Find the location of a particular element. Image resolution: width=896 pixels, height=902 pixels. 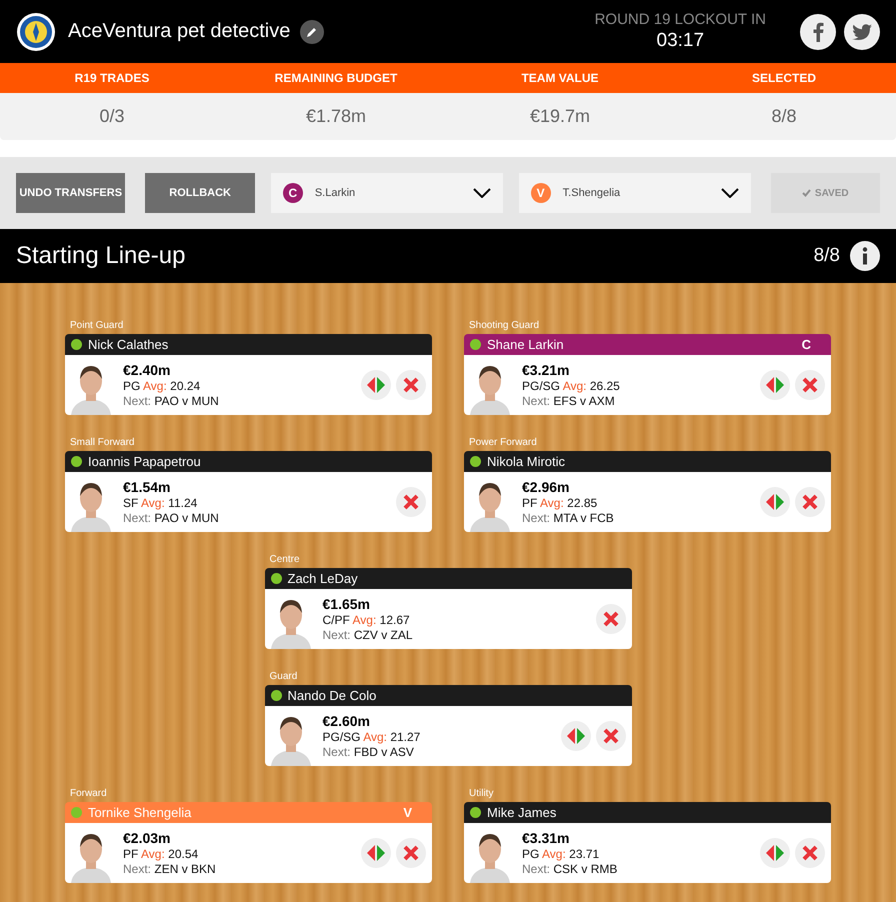

player-price: €3.31m is located at coordinates (546, 838).